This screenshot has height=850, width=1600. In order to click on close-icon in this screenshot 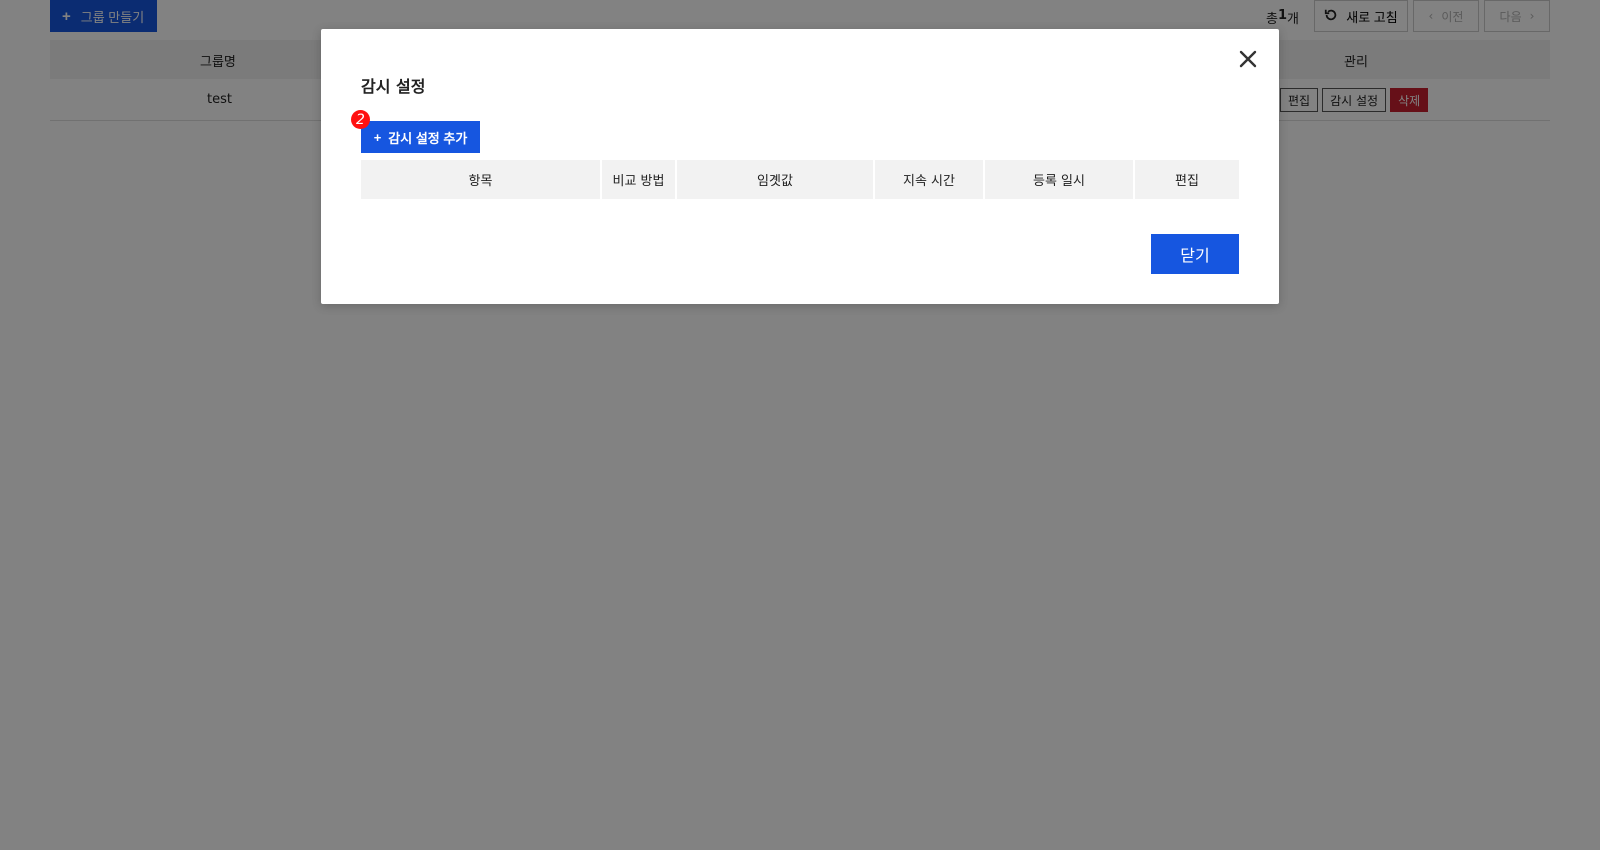, I will do `click(1248, 59)`.